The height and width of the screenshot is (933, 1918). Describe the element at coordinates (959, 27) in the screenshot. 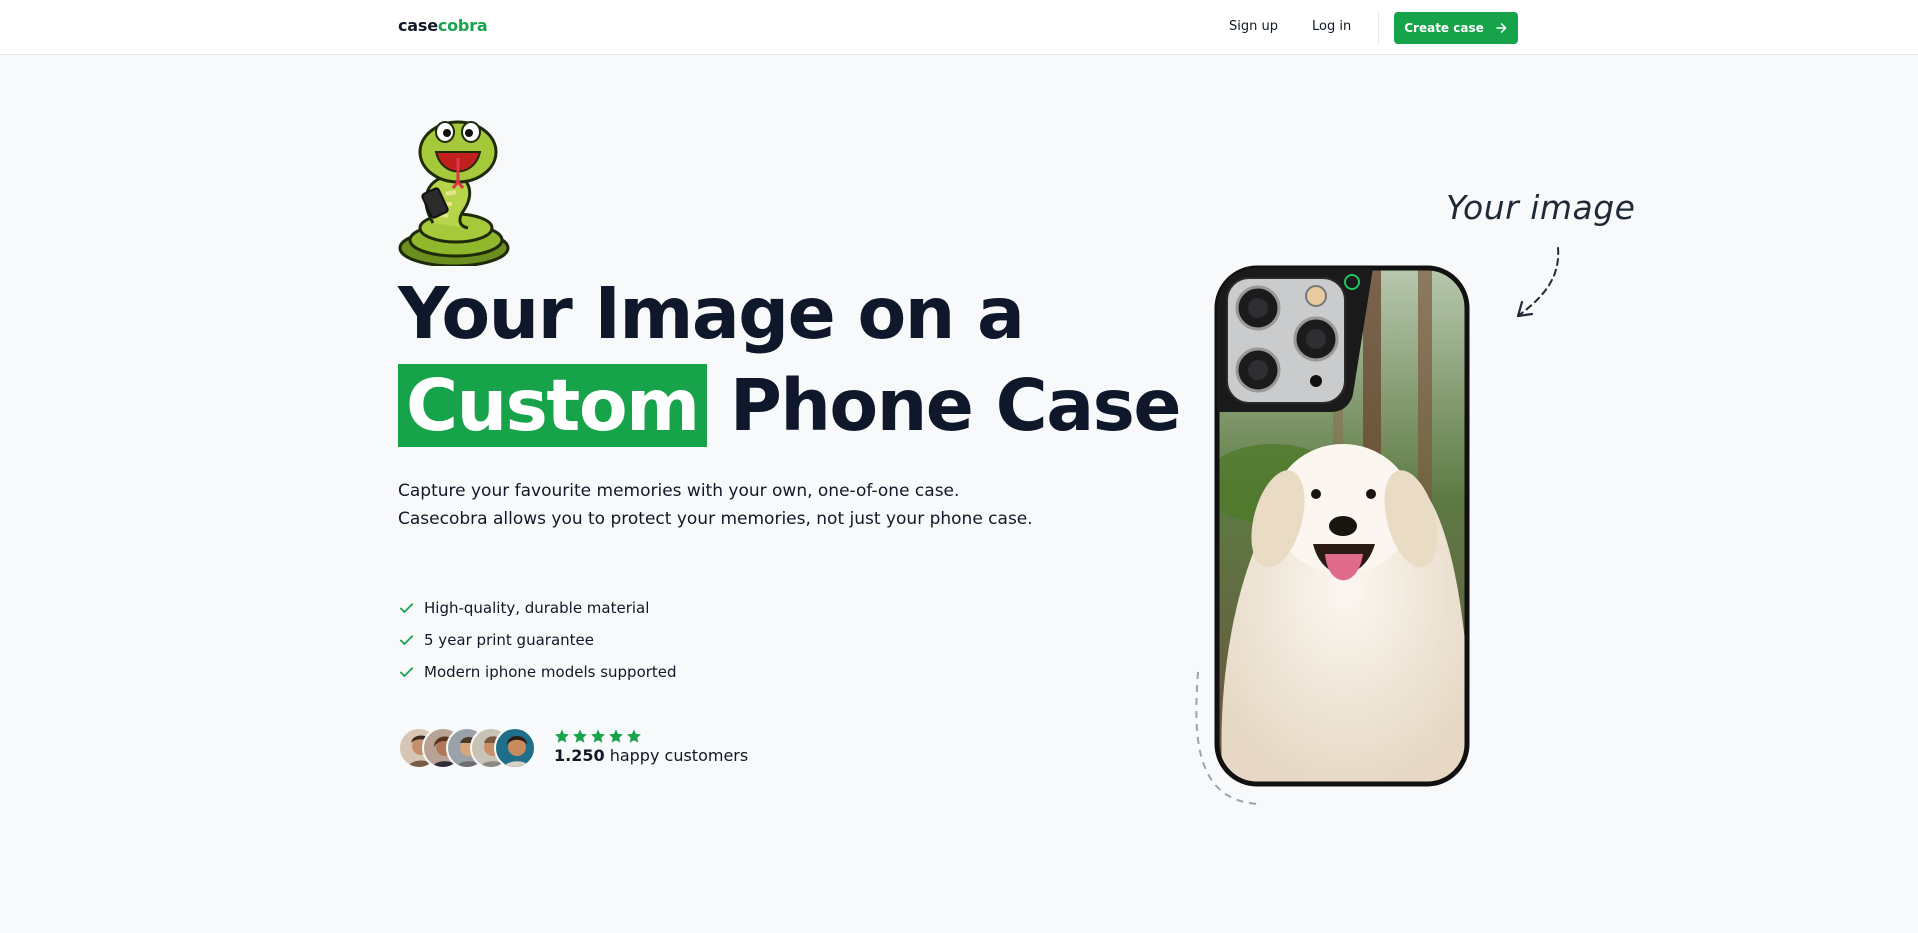

I see `navbar: casecobra Sign up Log in Create case` at that location.